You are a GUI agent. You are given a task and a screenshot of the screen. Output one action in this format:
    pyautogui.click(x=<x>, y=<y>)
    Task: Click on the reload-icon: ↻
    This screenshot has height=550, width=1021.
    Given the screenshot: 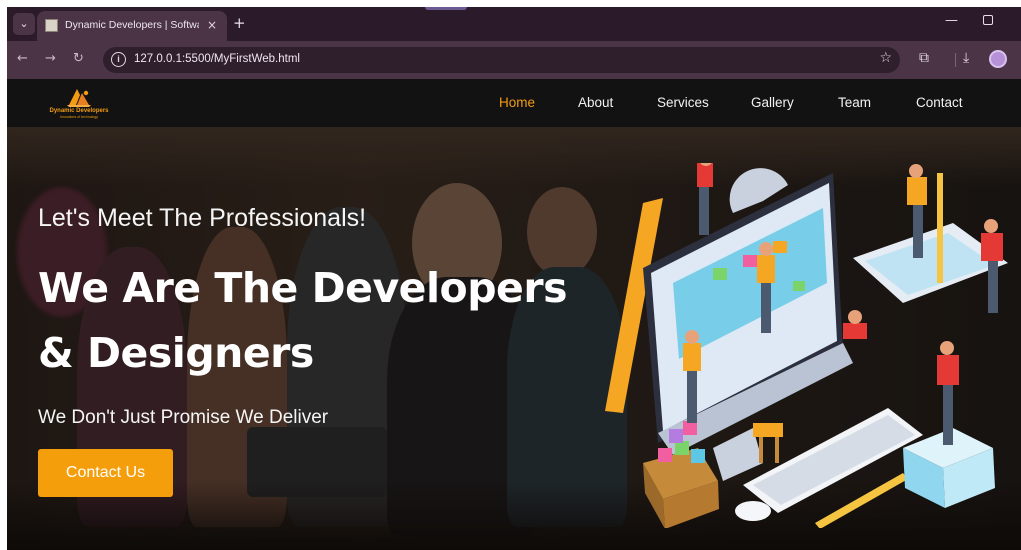 What is the action you would take?
    pyautogui.click(x=78, y=59)
    